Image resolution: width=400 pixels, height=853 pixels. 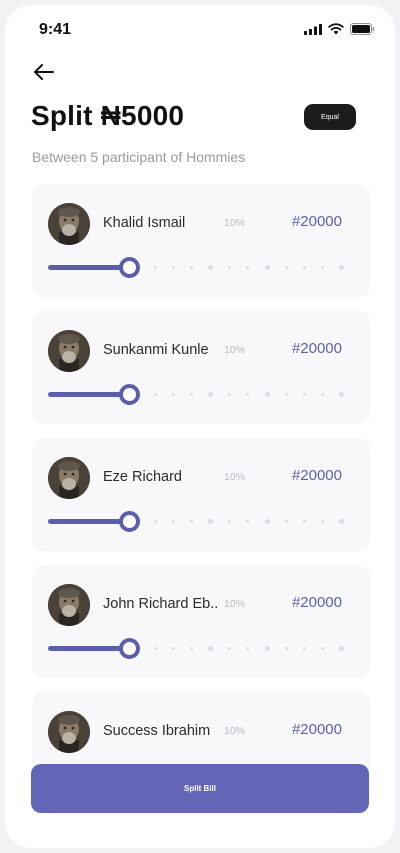 I want to click on wifi-icon, so click(x=336, y=29).